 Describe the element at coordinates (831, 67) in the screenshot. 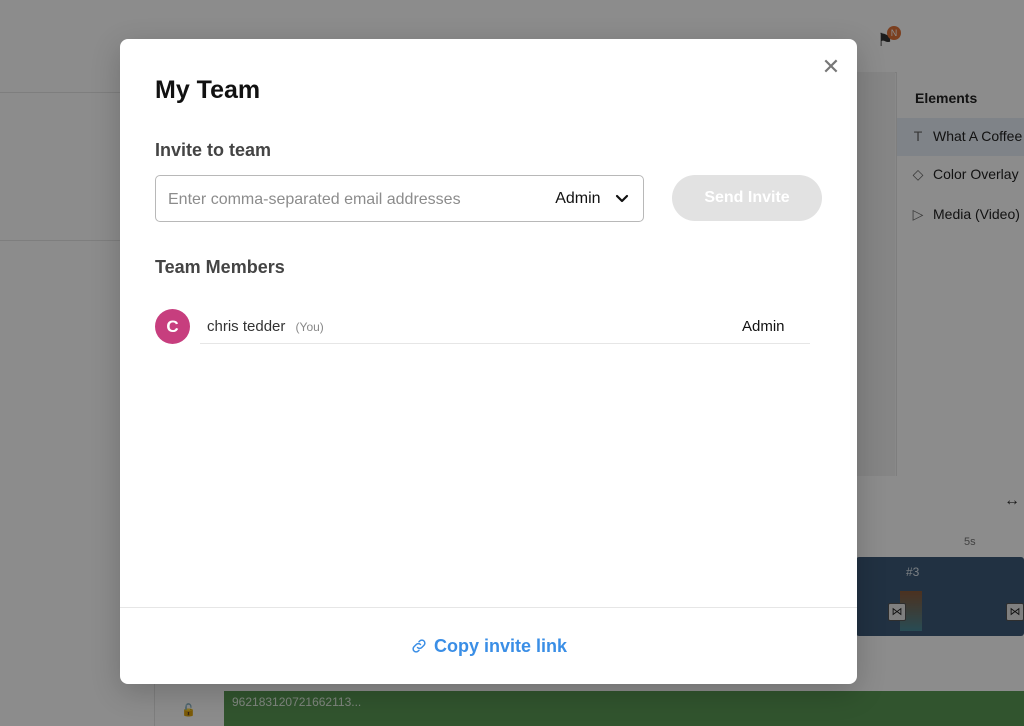

I see `close-icon: ✕` at that location.